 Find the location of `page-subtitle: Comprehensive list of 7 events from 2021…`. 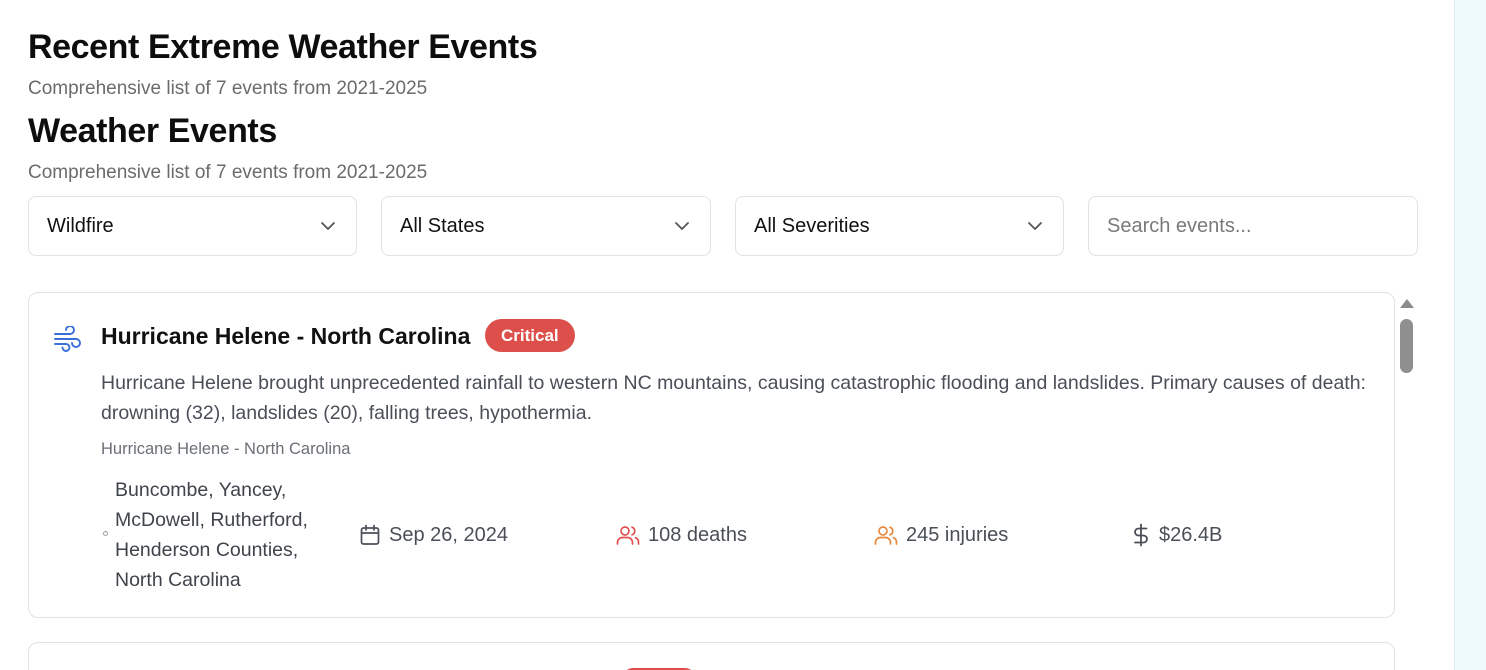

page-subtitle: Comprehensive list of 7 events from 2021… is located at coordinates (228, 88).